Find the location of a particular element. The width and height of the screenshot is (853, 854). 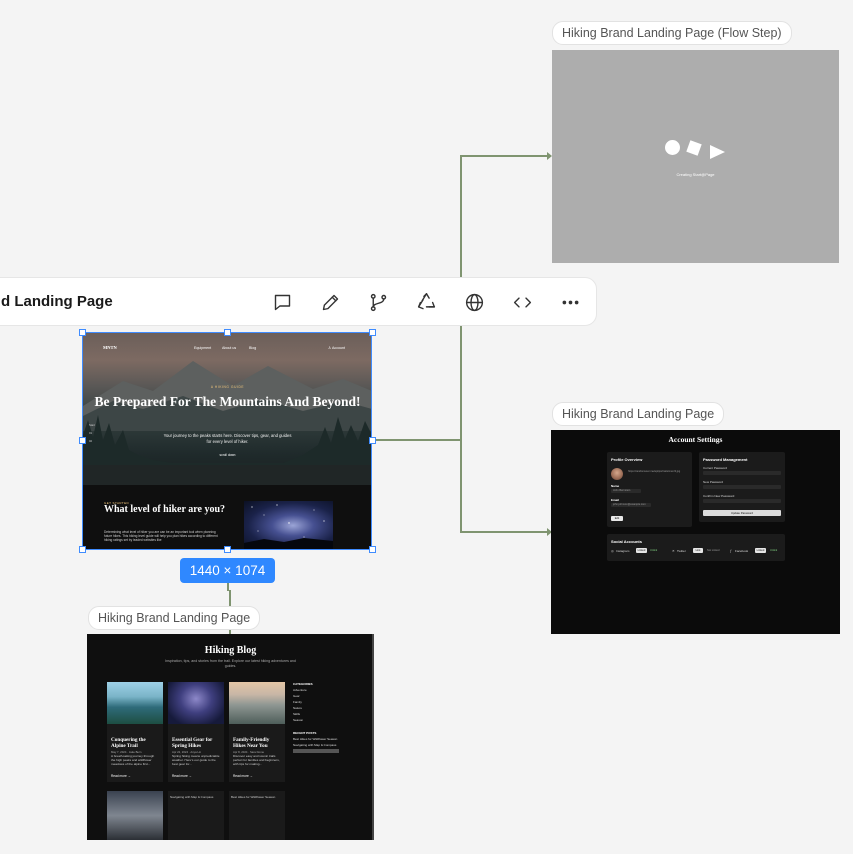

frame-label-flow: Hiking Brand Landing Page (Flow Step) is located at coordinates (672, 33).